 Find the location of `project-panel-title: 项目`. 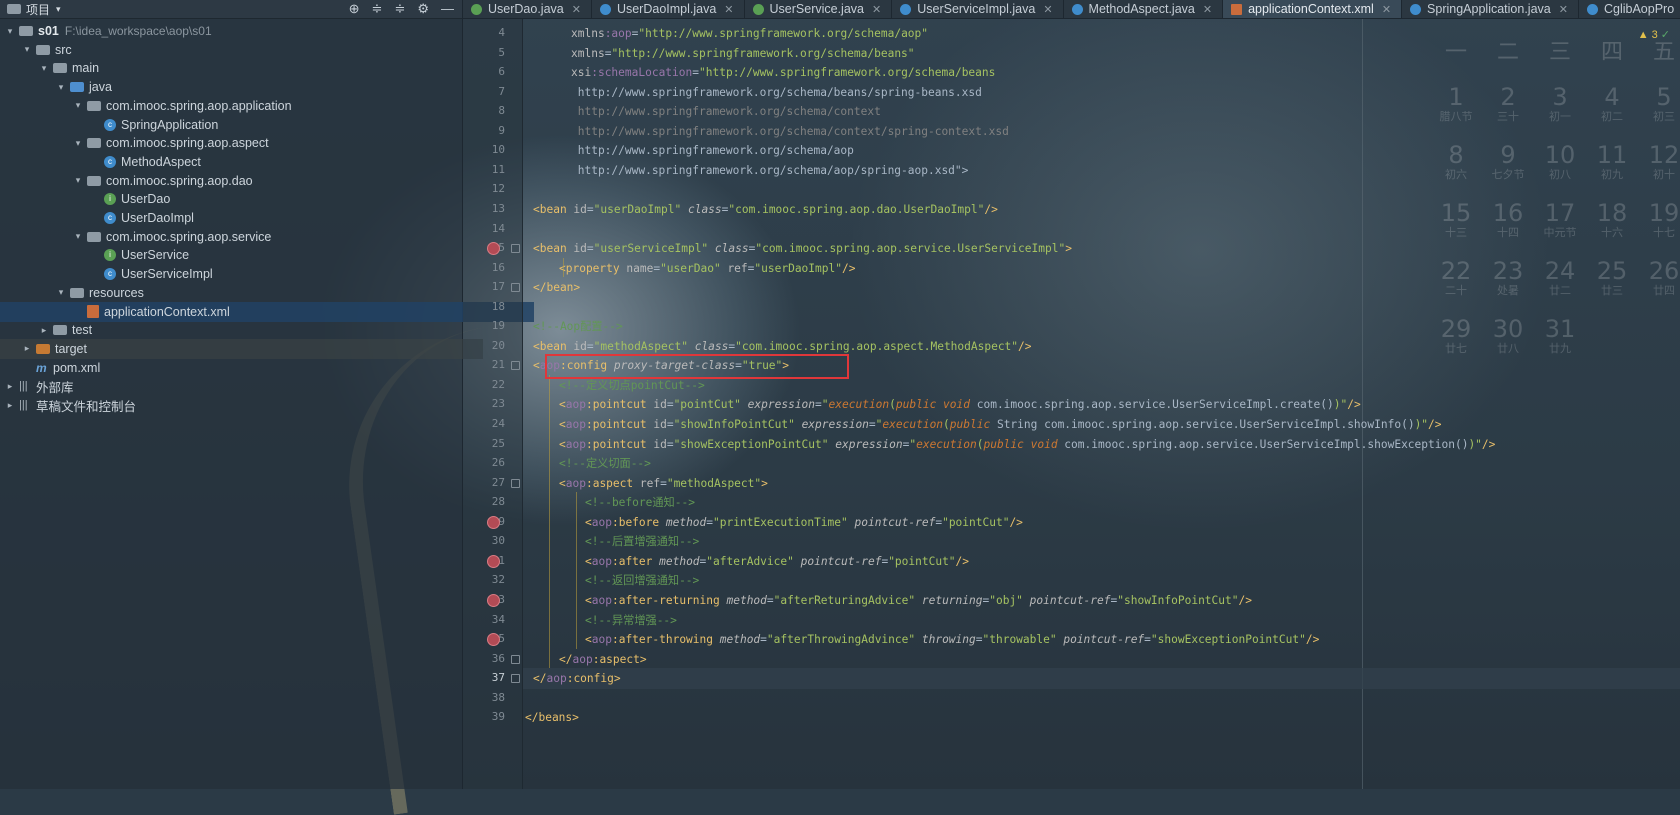

project-panel-title: 项目 is located at coordinates (38, 9).